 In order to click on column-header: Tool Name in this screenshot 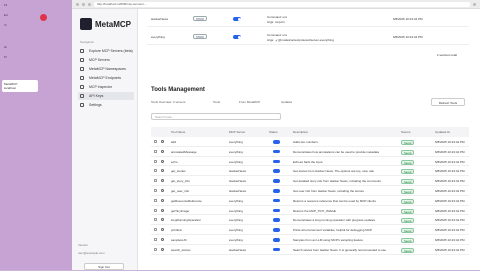, I will do `click(178, 132)`.